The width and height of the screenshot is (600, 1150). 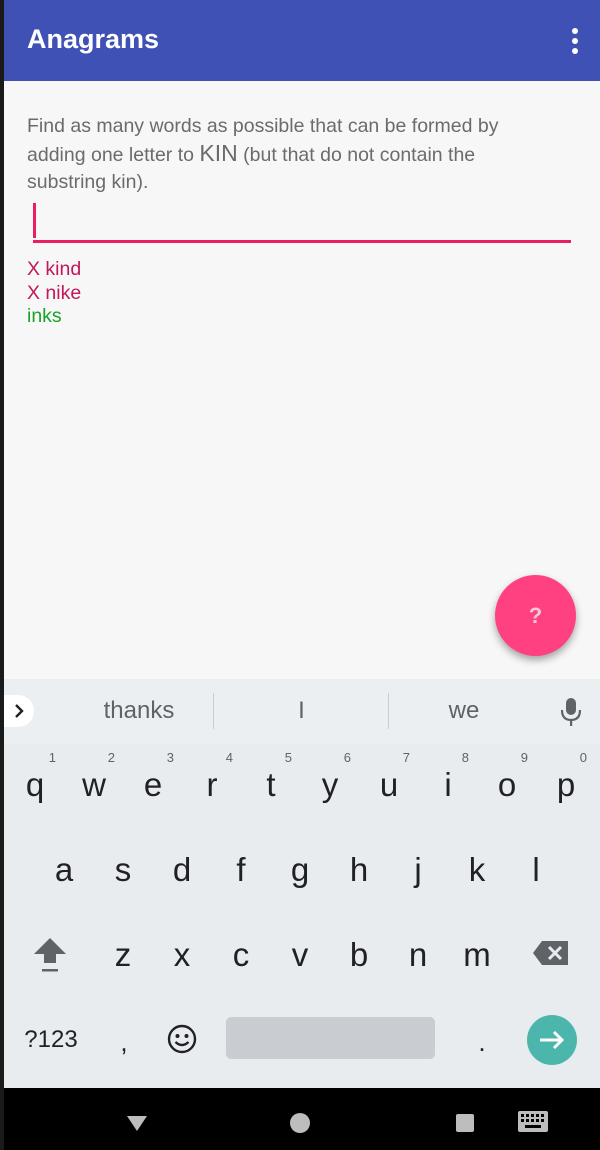 I want to click on arrow-right-icon, so click(x=552, y=1040).